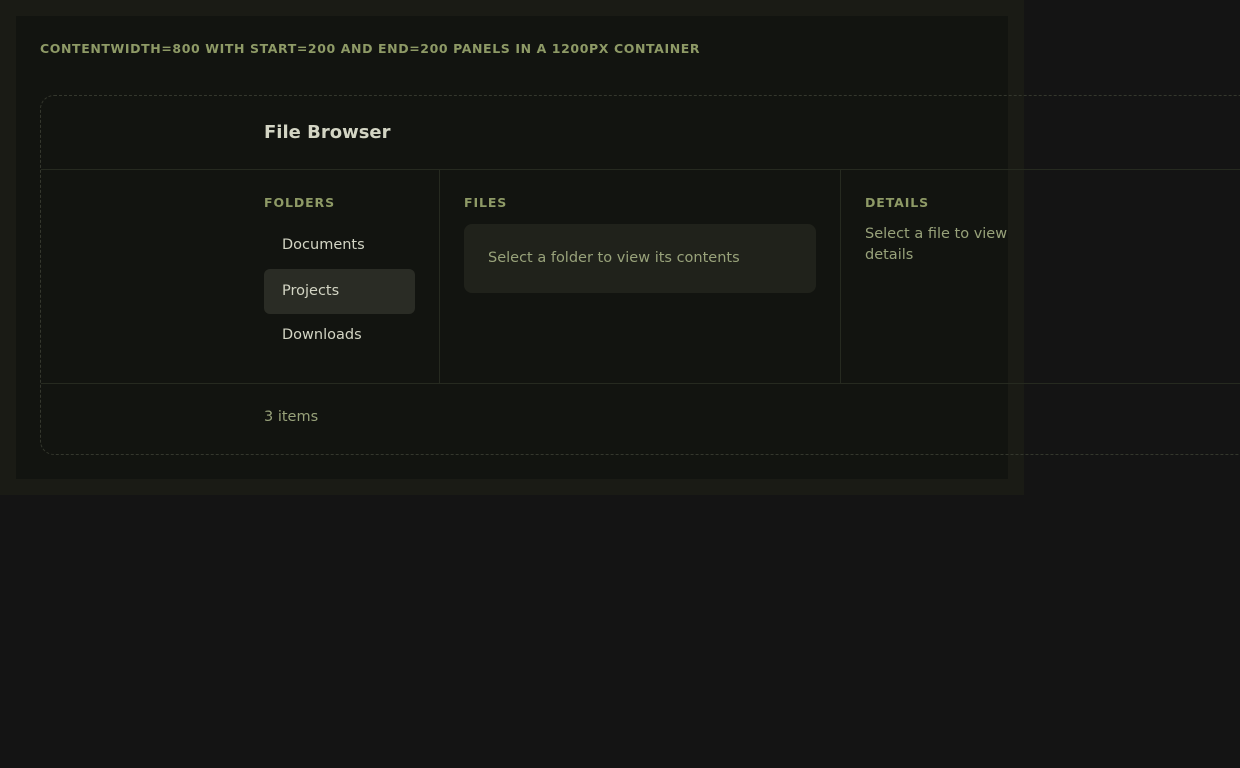  I want to click on item-count: 3 items, so click(291, 417).